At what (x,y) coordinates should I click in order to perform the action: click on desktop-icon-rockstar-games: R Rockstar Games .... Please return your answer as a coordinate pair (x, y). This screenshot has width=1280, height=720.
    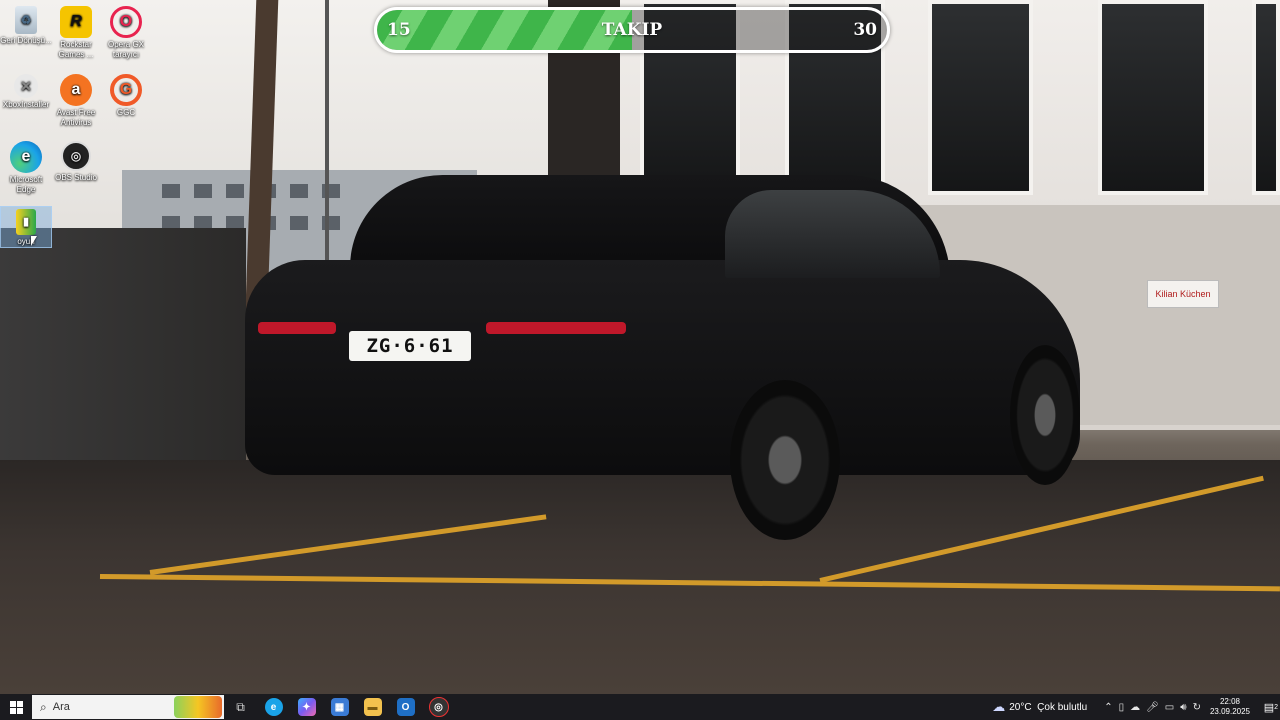
    Looking at the image, I should click on (76, 32).